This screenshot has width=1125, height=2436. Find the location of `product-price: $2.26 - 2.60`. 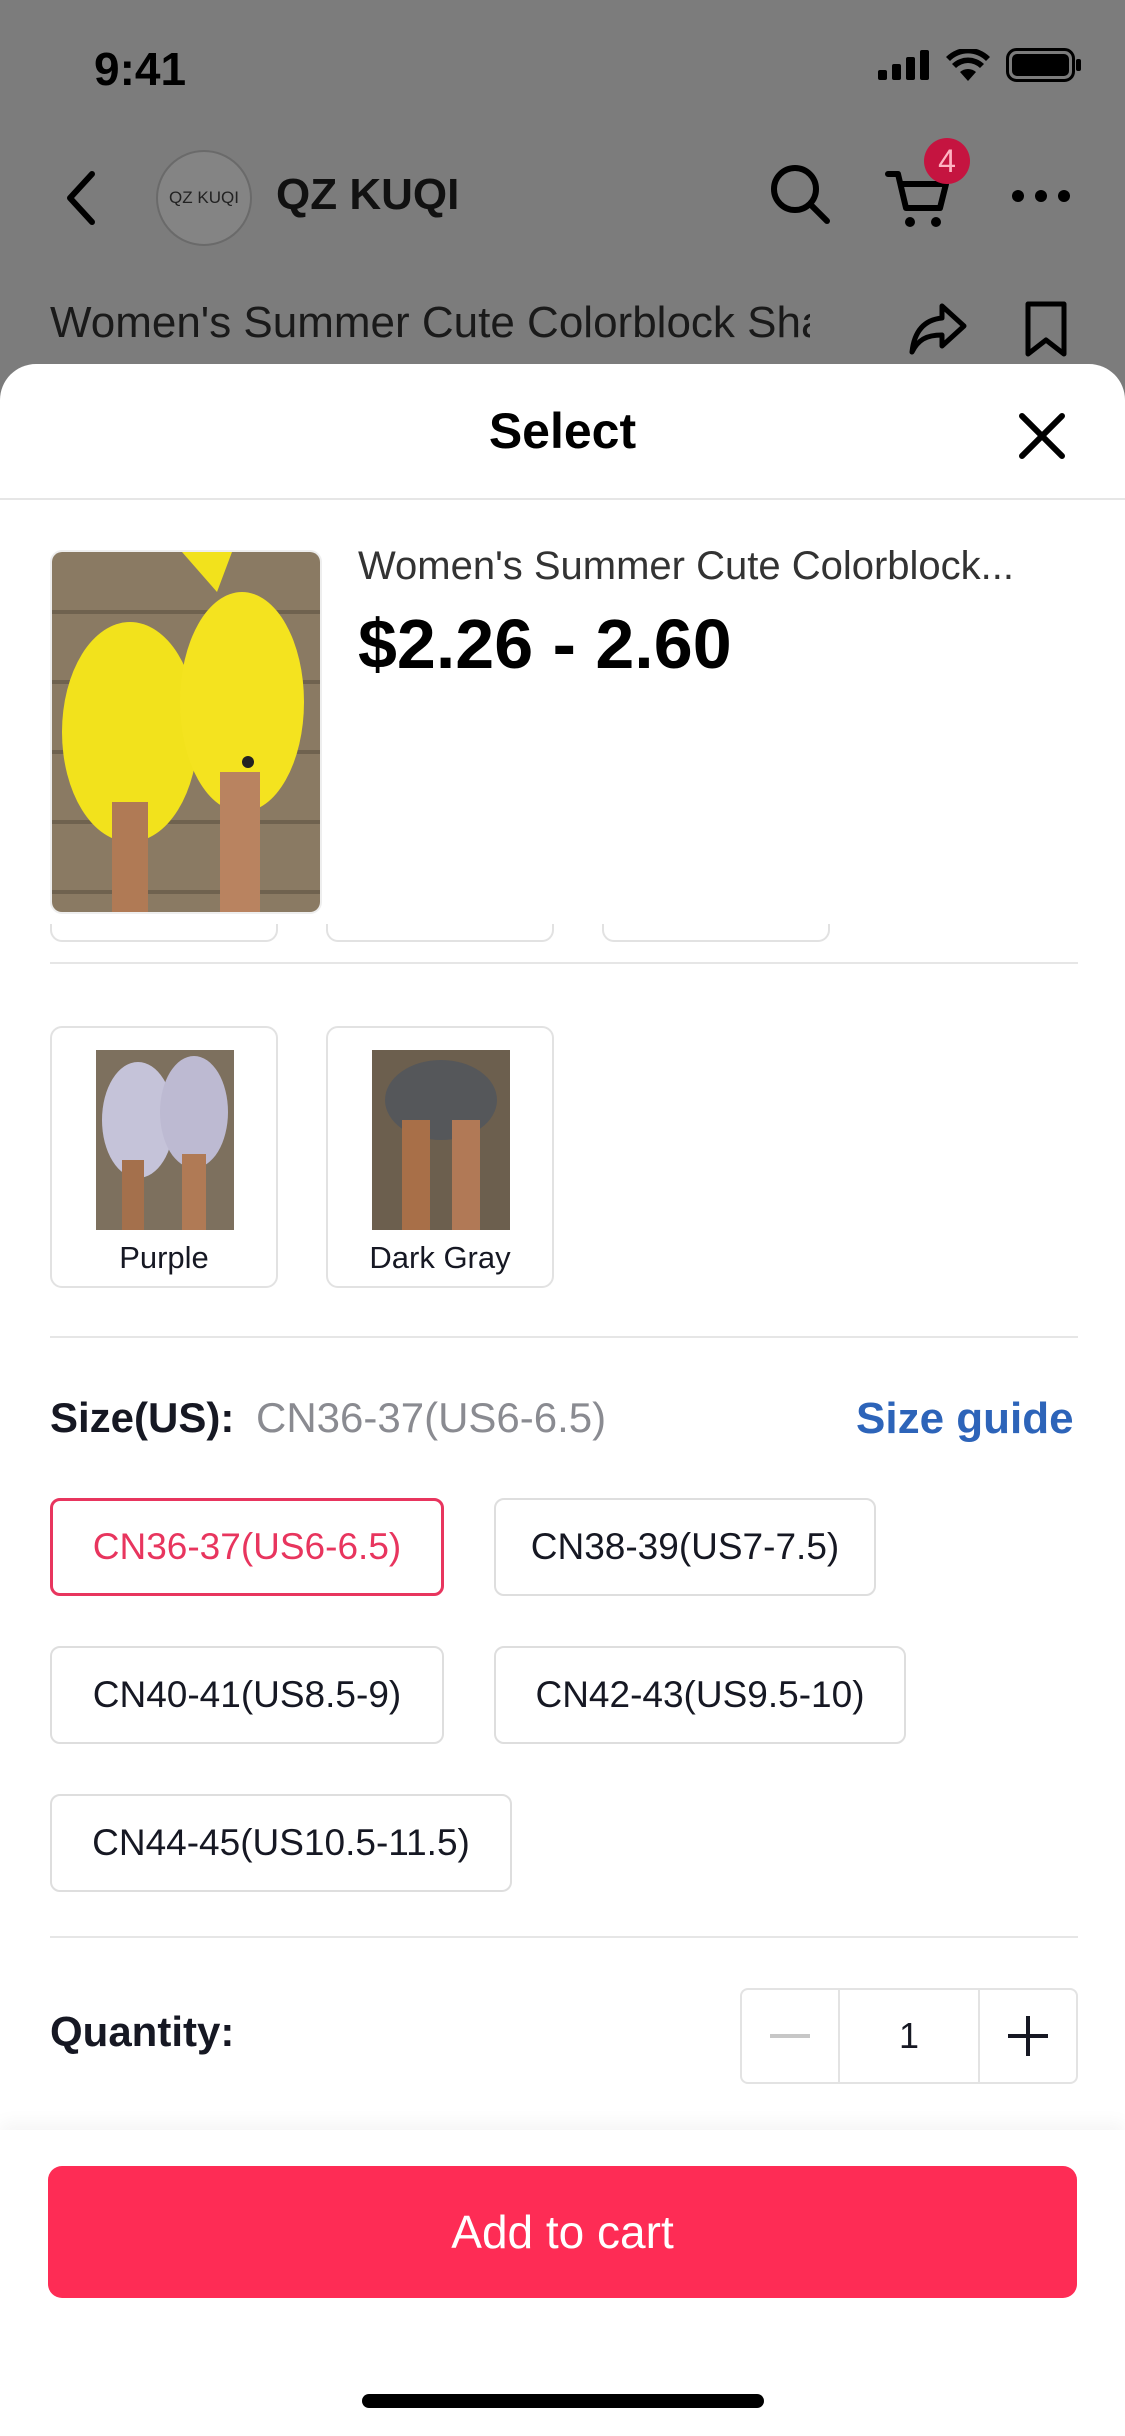

product-price: $2.26 - 2.60 is located at coordinates (545, 644).